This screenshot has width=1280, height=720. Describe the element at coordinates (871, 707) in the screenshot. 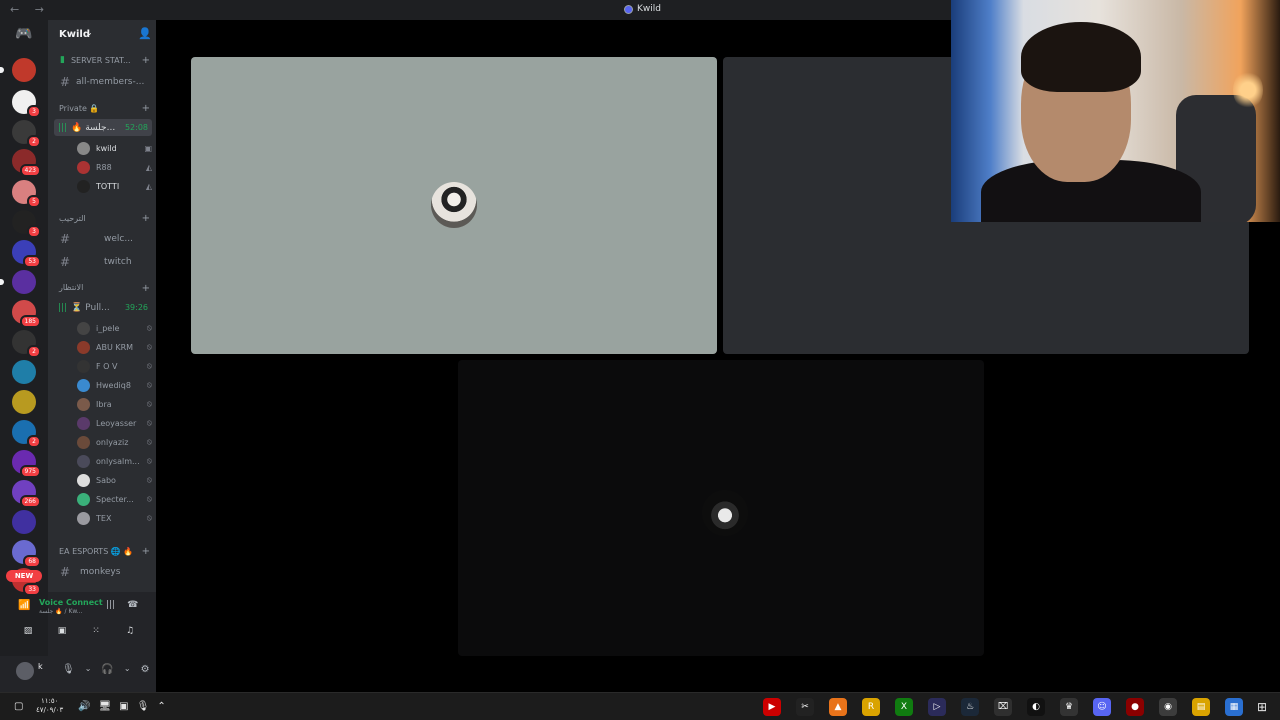

I see `rockstar-app-icon: R` at that location.